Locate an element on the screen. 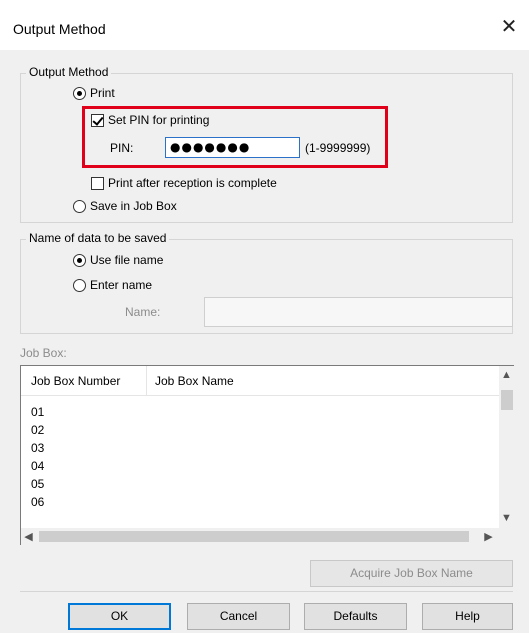 The width and height of the screenshot is (529, 633). pin-range-hint: (1-9999999) is located at coordinates (338, 148).